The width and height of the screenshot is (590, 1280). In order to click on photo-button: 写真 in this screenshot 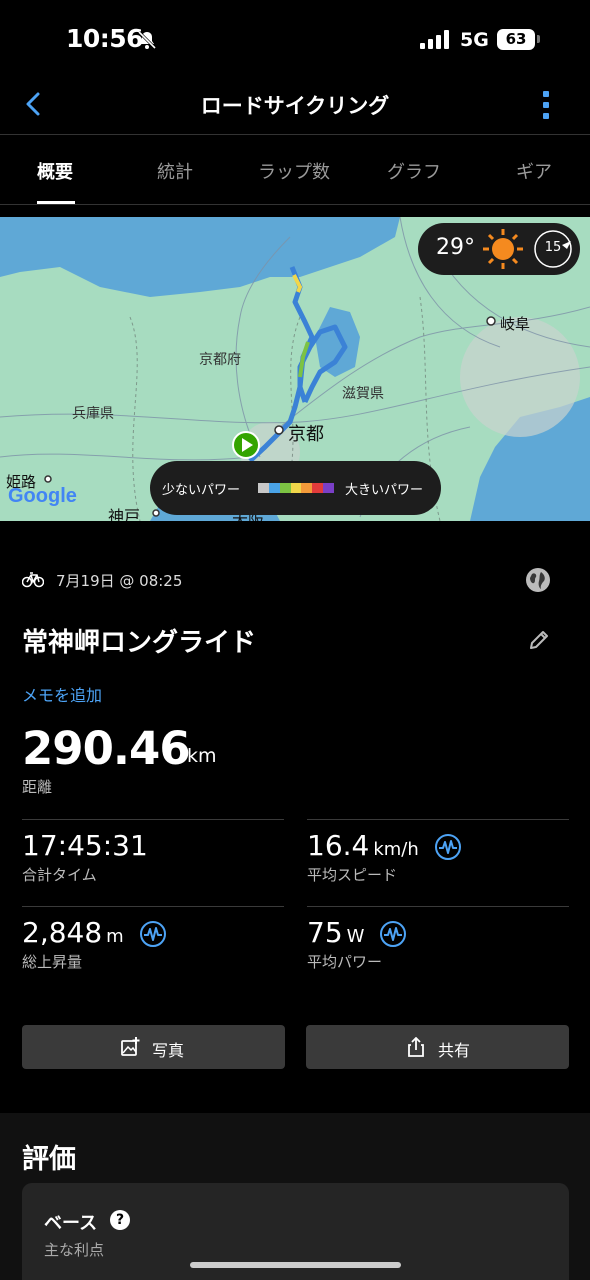, I will do `click(153, 1047)`.